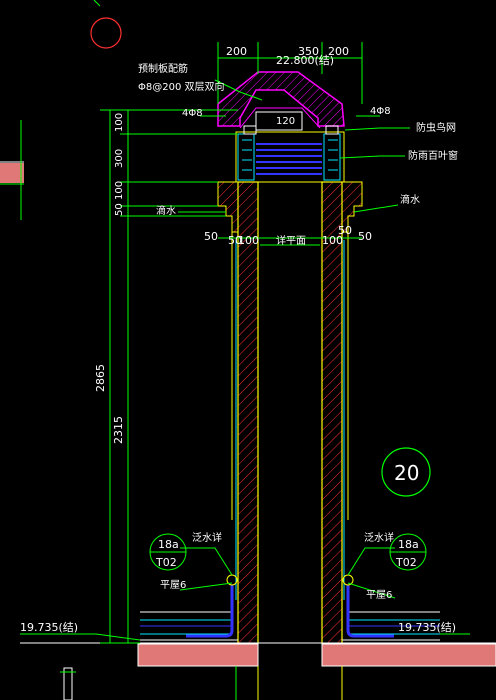 Image resolution: width=496 pixels, height=700 pixels. I want to click on vert-dim-100-top: 100, so click(119, 122).